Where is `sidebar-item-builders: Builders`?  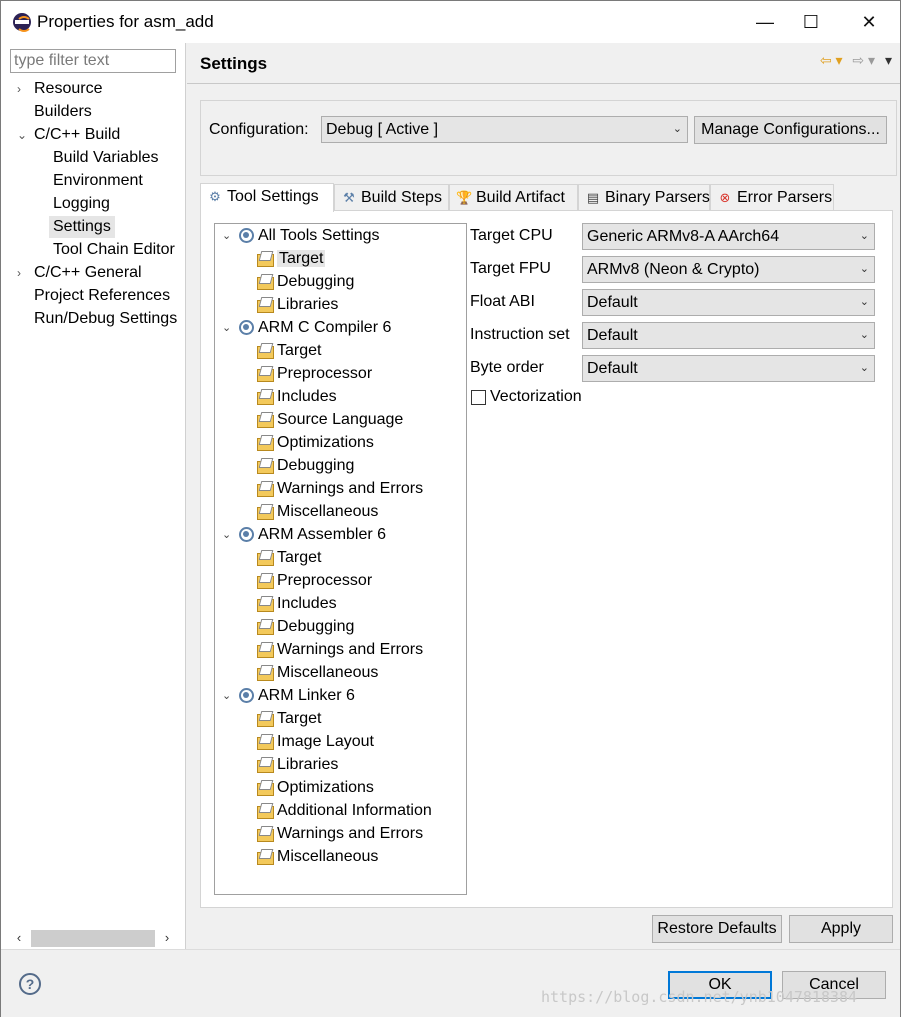
sidebar-item-builders: Builders is located at coordinates (63, 112).